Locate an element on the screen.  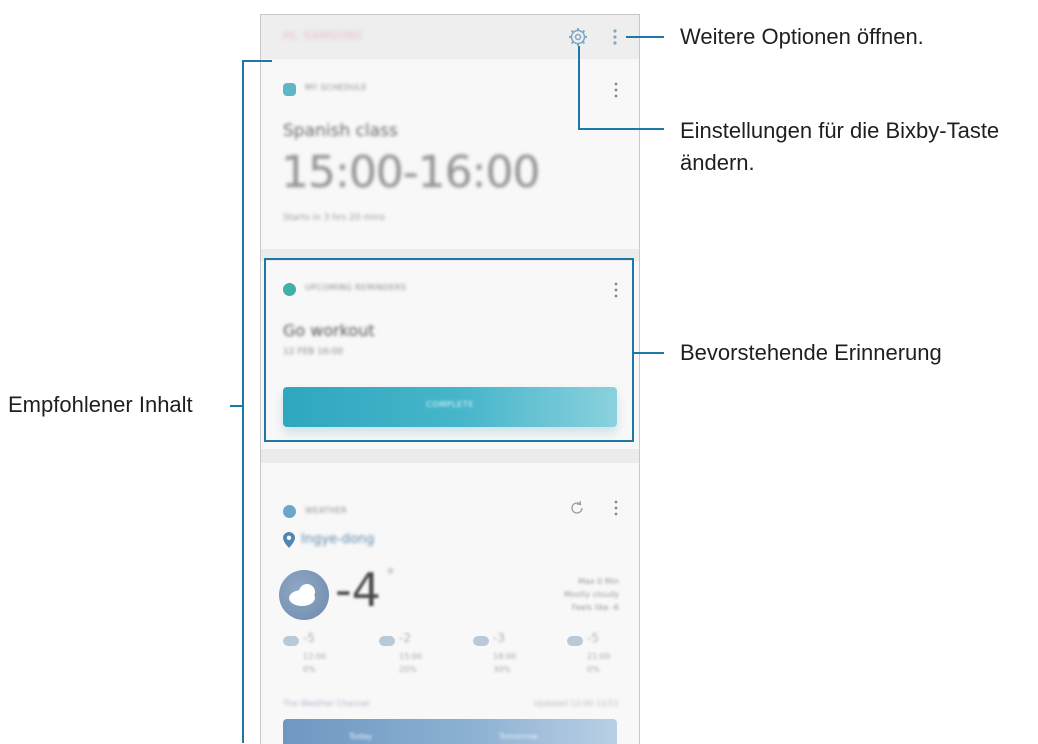
callout-bracket-top is located at coordinates (257, 61).